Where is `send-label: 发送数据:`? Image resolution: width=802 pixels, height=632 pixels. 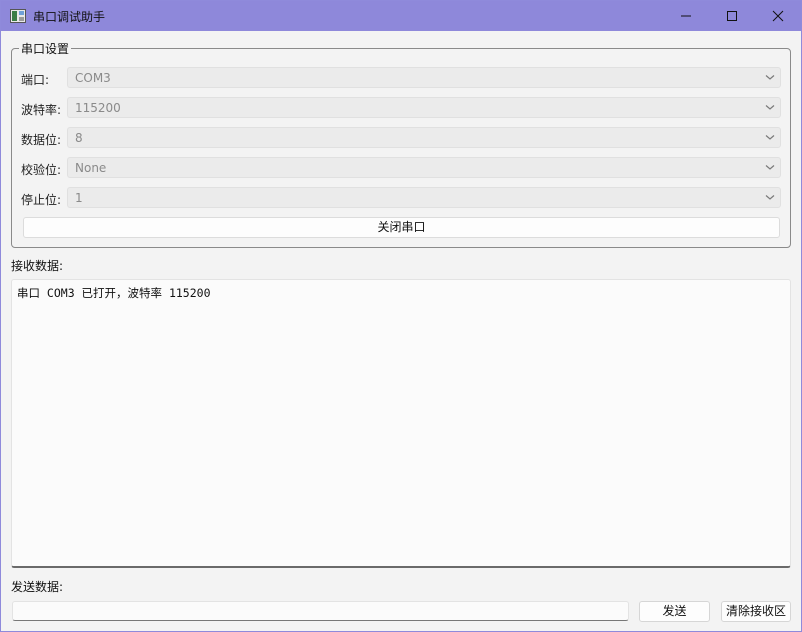
send-label: 发送数据: is located at coordinates (37, 587).